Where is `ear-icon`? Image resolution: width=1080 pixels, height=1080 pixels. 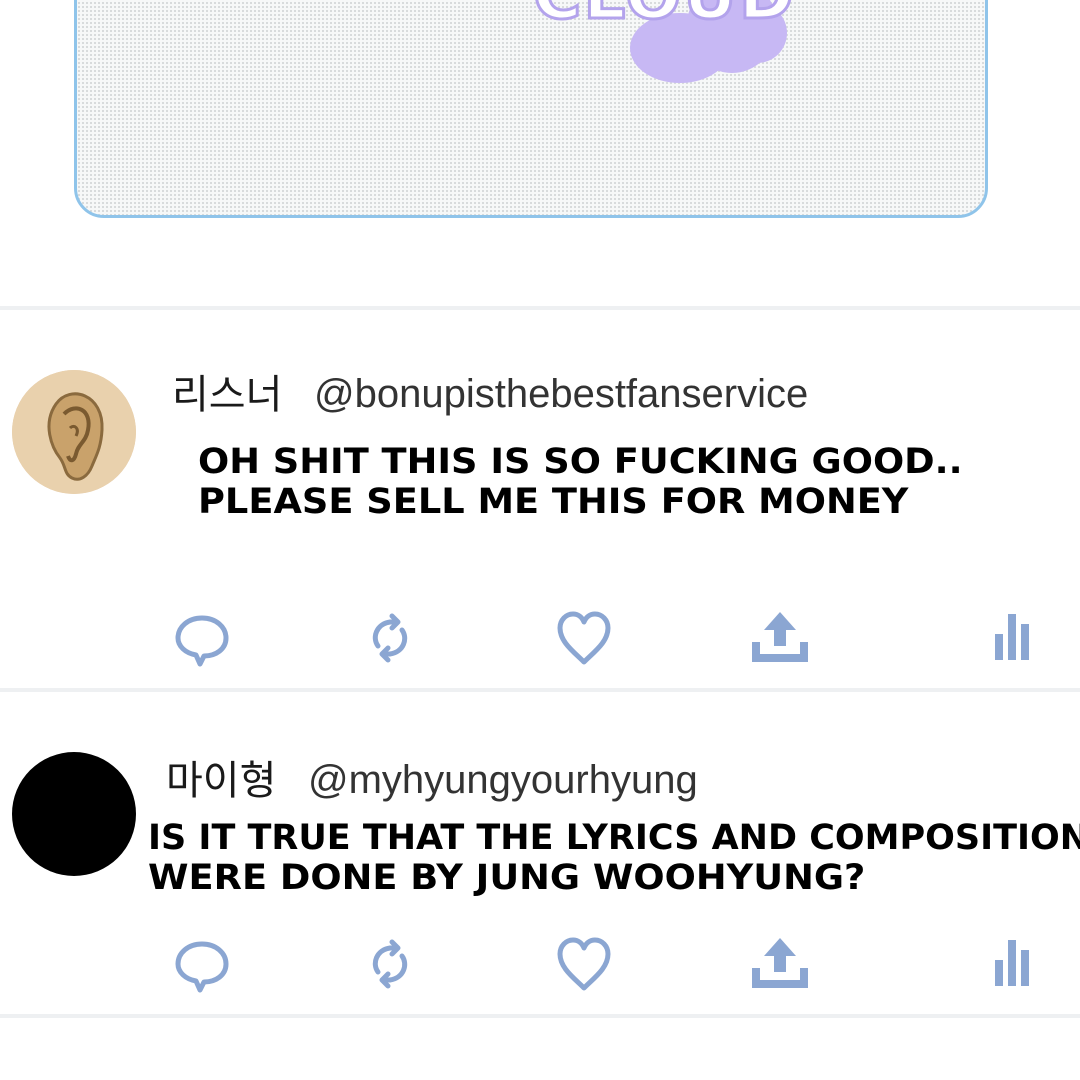 ear-icon is located at coordinates (74, 432).